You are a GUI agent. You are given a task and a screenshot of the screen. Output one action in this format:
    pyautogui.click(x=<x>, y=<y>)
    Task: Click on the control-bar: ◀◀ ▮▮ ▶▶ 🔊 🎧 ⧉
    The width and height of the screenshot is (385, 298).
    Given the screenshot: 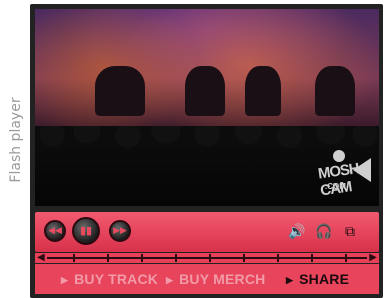 What is the action you would take?
    pyautogui.click(x=207, y=232)
    